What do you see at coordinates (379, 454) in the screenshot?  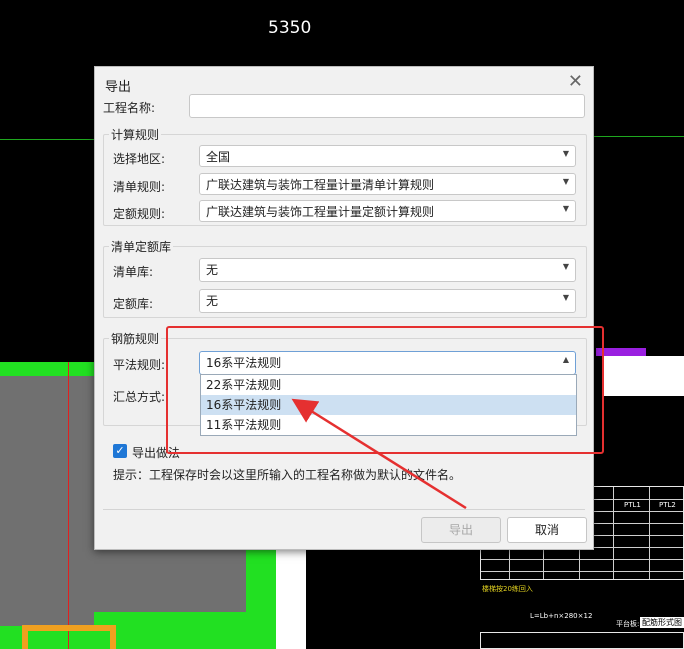 I see `annotation-arrow-icon` at bounding box center [379, 454].